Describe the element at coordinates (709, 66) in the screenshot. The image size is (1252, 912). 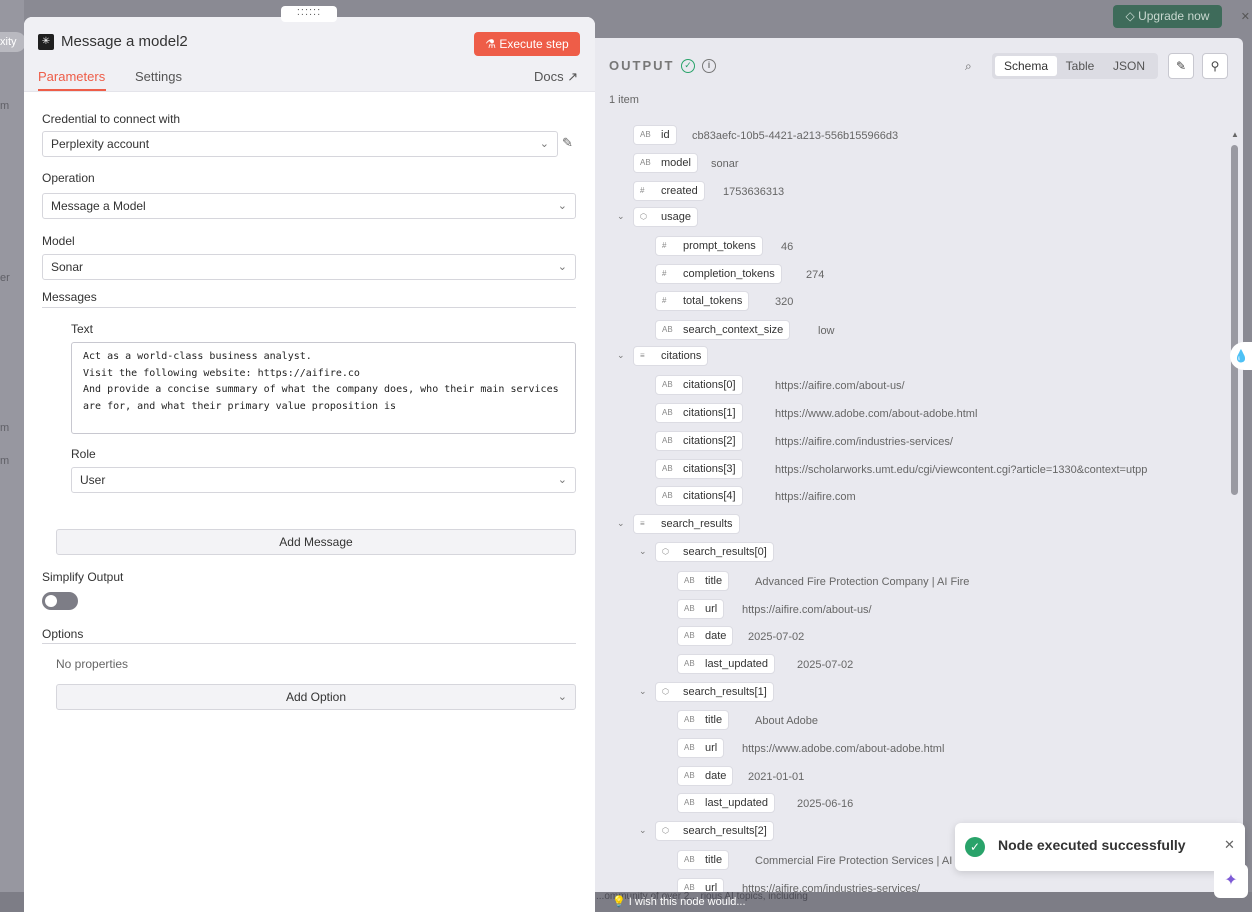
I see `info-icon: i` at that location.